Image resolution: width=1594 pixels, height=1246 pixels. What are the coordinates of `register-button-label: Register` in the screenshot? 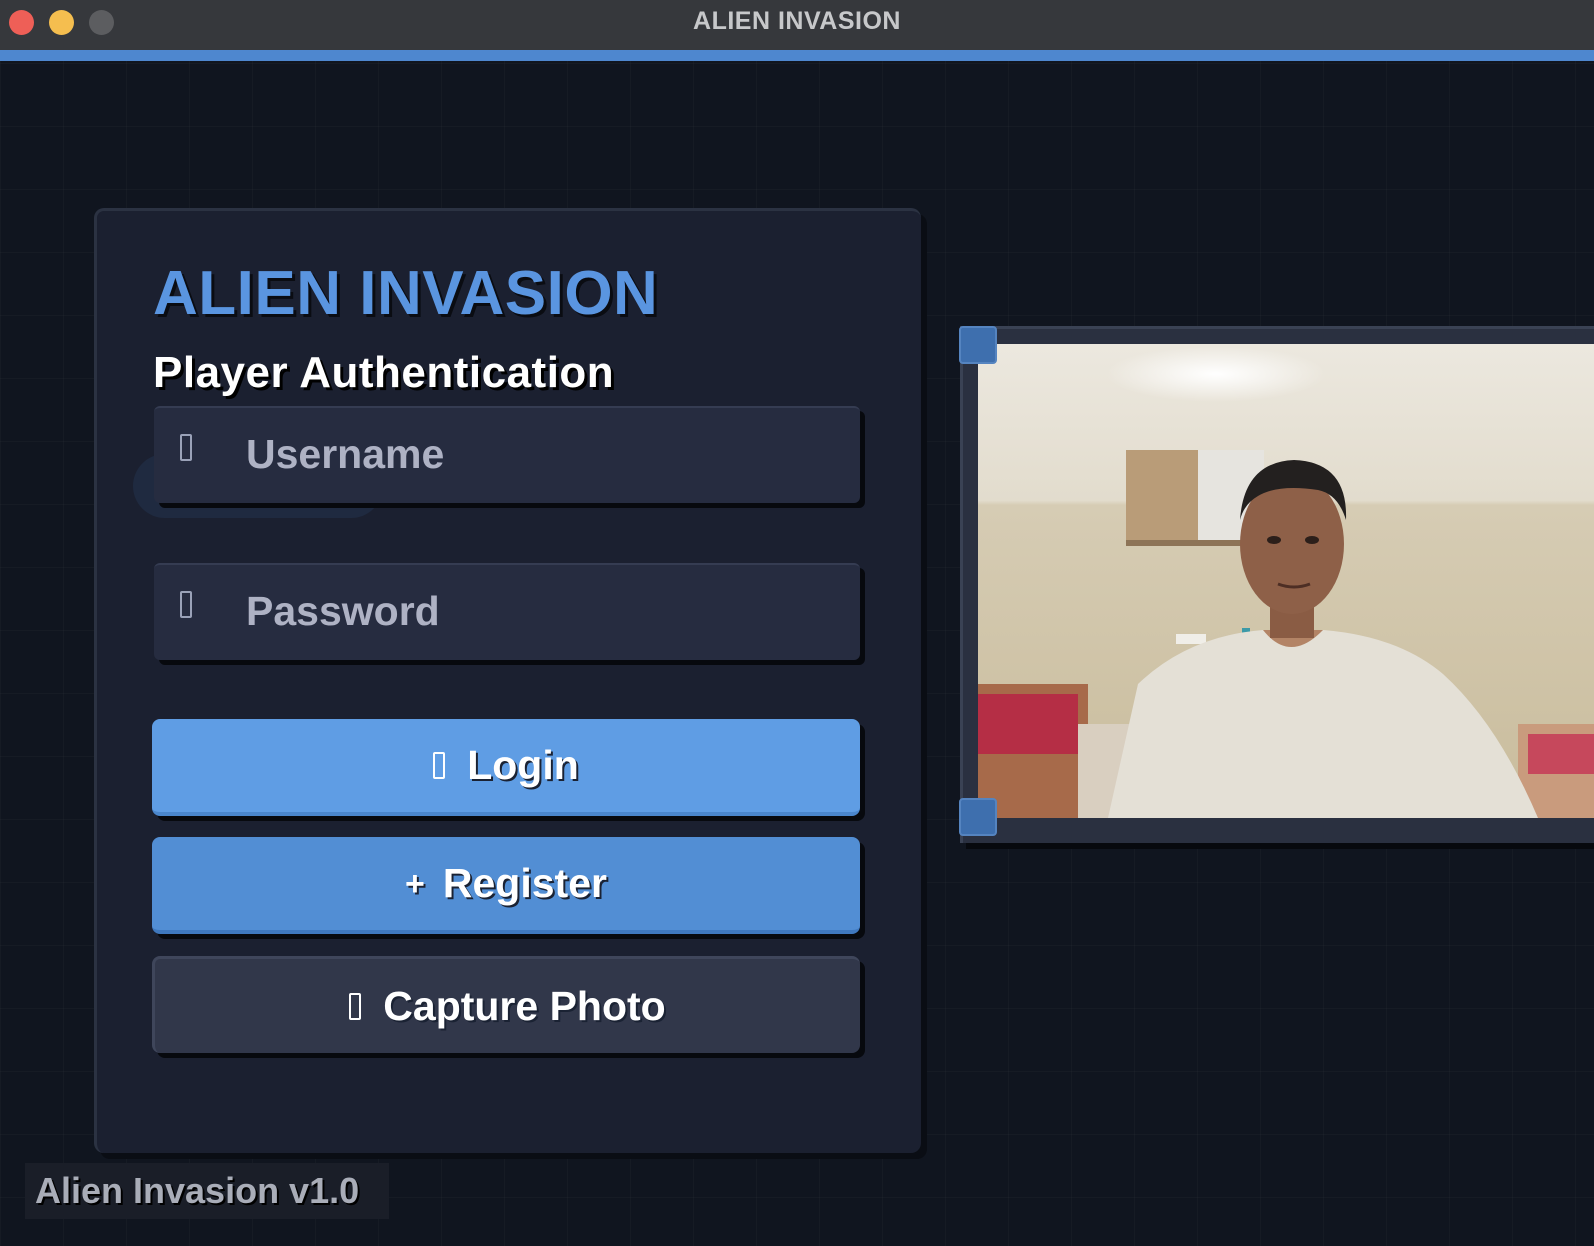 It's located at (524, 883).